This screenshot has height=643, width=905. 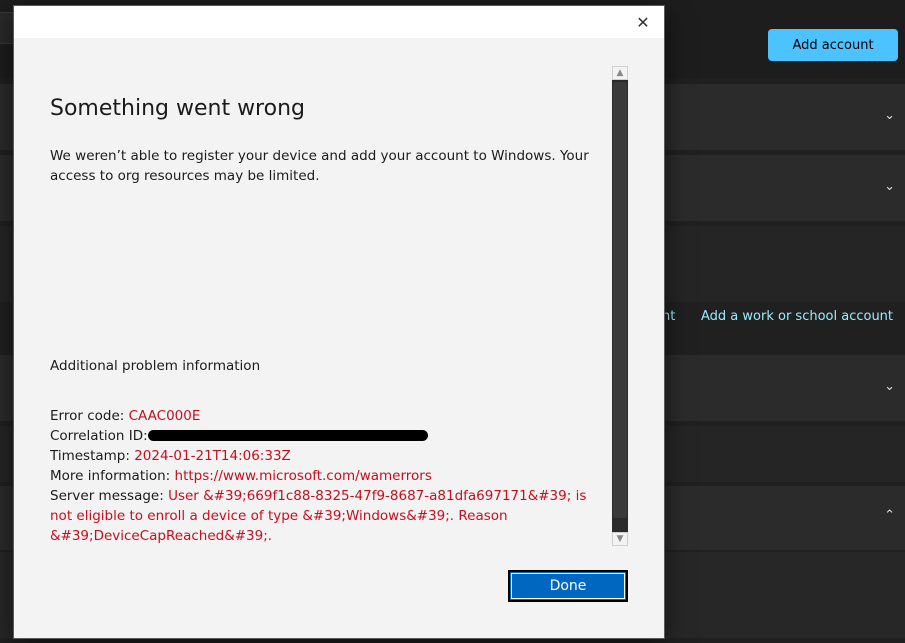 I want to click on vertical-scrollbar: ▲ ▼, so click(x=620, y=306).